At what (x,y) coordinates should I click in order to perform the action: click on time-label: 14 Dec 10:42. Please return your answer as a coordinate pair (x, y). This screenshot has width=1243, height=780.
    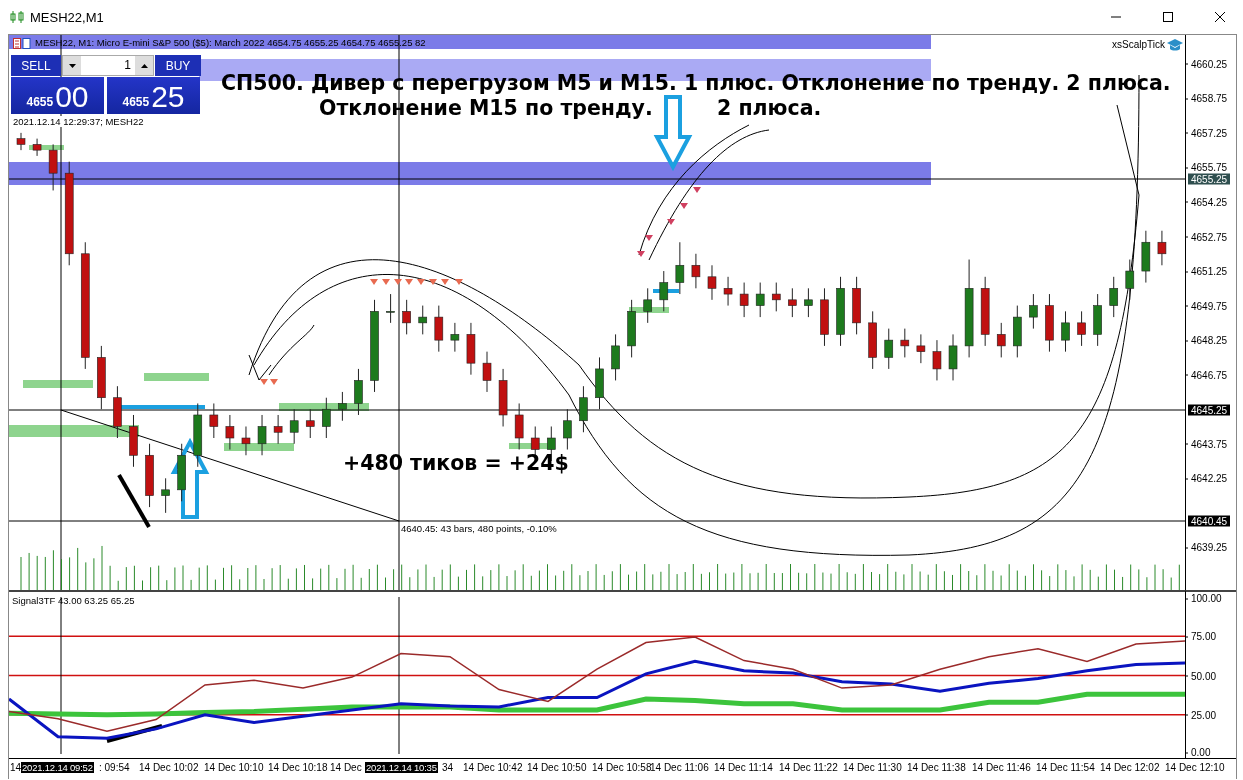
    Looking at the image, I should click on (493, 767).